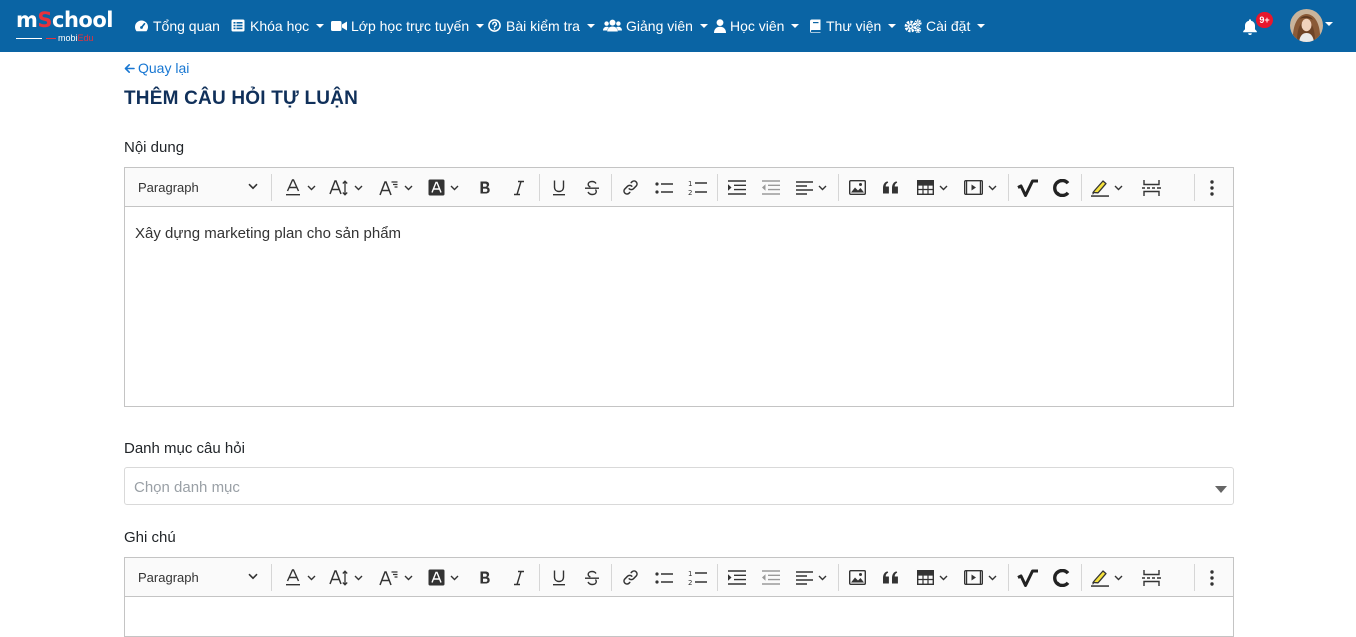  I want to click on nav-item-library: Thư viện, so click(853, 26).